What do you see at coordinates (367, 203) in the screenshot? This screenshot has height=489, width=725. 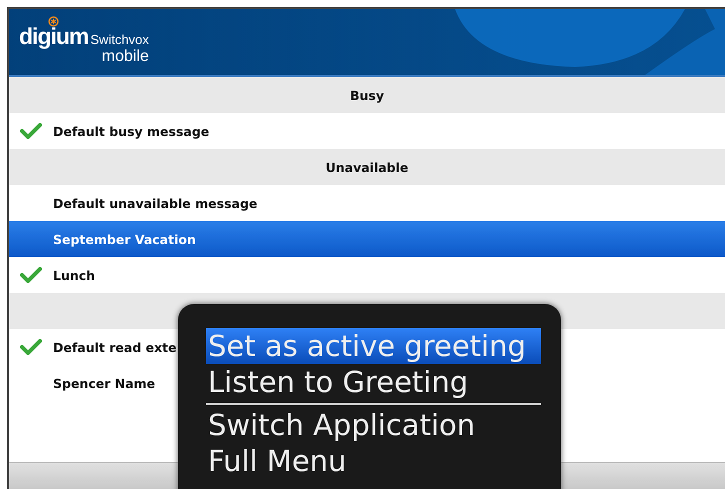 I see `greeting-row: Default unavailable message` at bounding box center [367, 203].